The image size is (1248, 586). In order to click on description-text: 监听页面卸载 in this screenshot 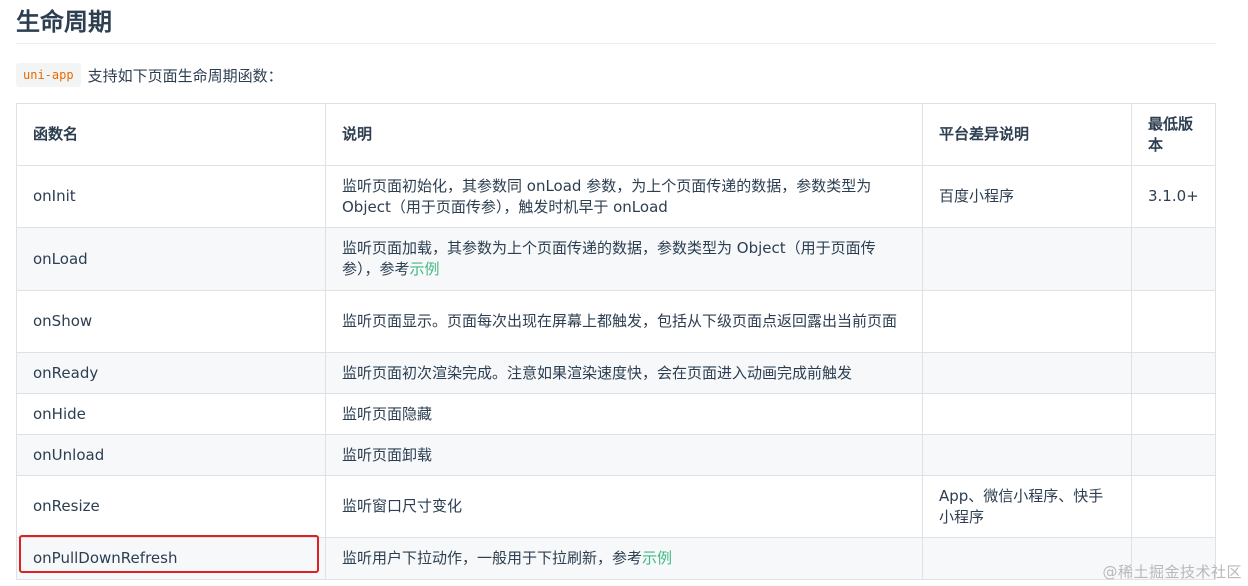, I will do `click(387, 454)`.